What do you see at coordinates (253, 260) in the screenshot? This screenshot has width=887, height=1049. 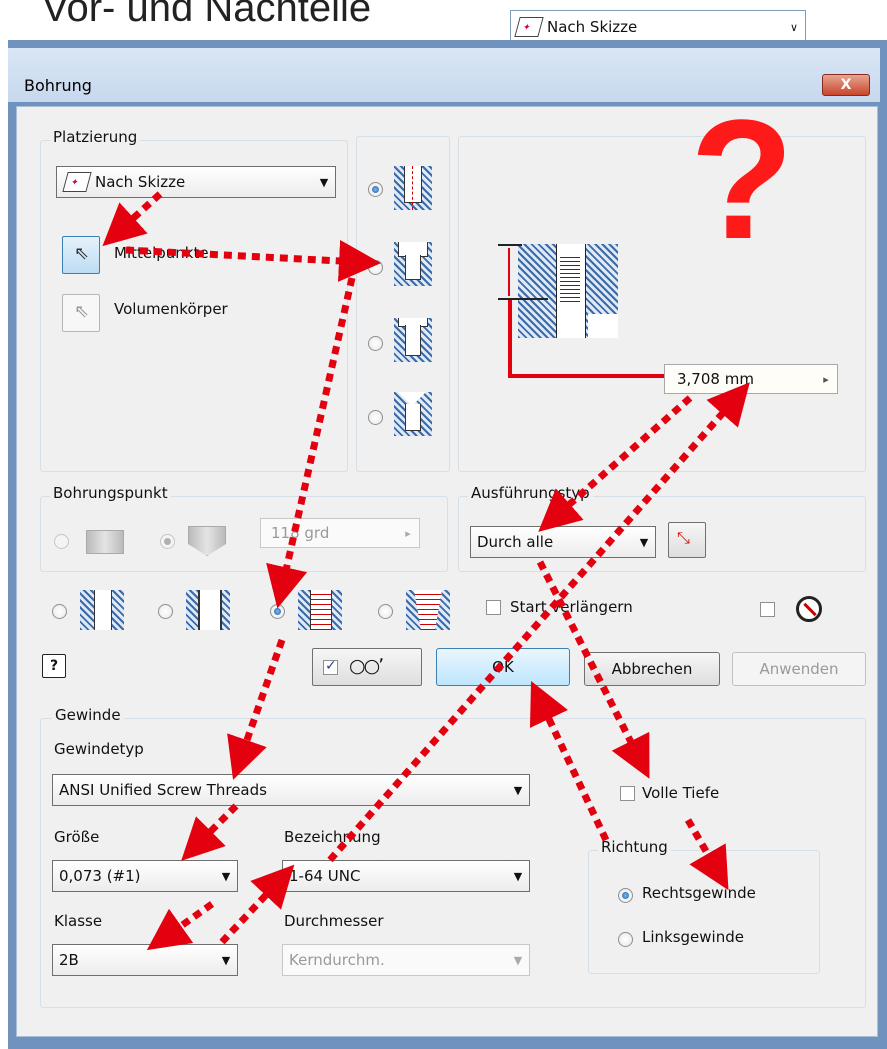 I see `arrow-centerpoints-to-counterbore` at bounding box center [253, 260].